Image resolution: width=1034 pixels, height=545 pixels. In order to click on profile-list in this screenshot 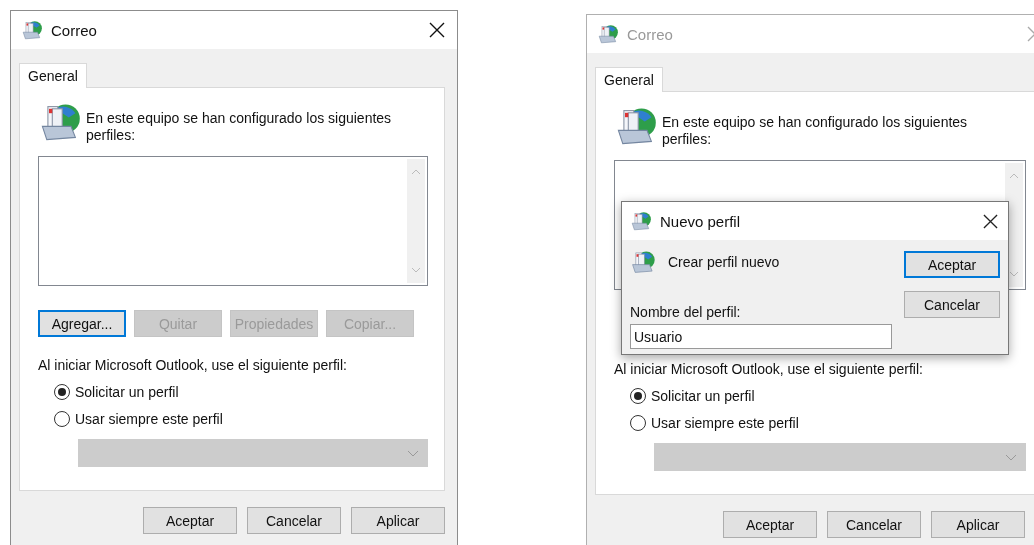, I will do `click(233, 221)`.